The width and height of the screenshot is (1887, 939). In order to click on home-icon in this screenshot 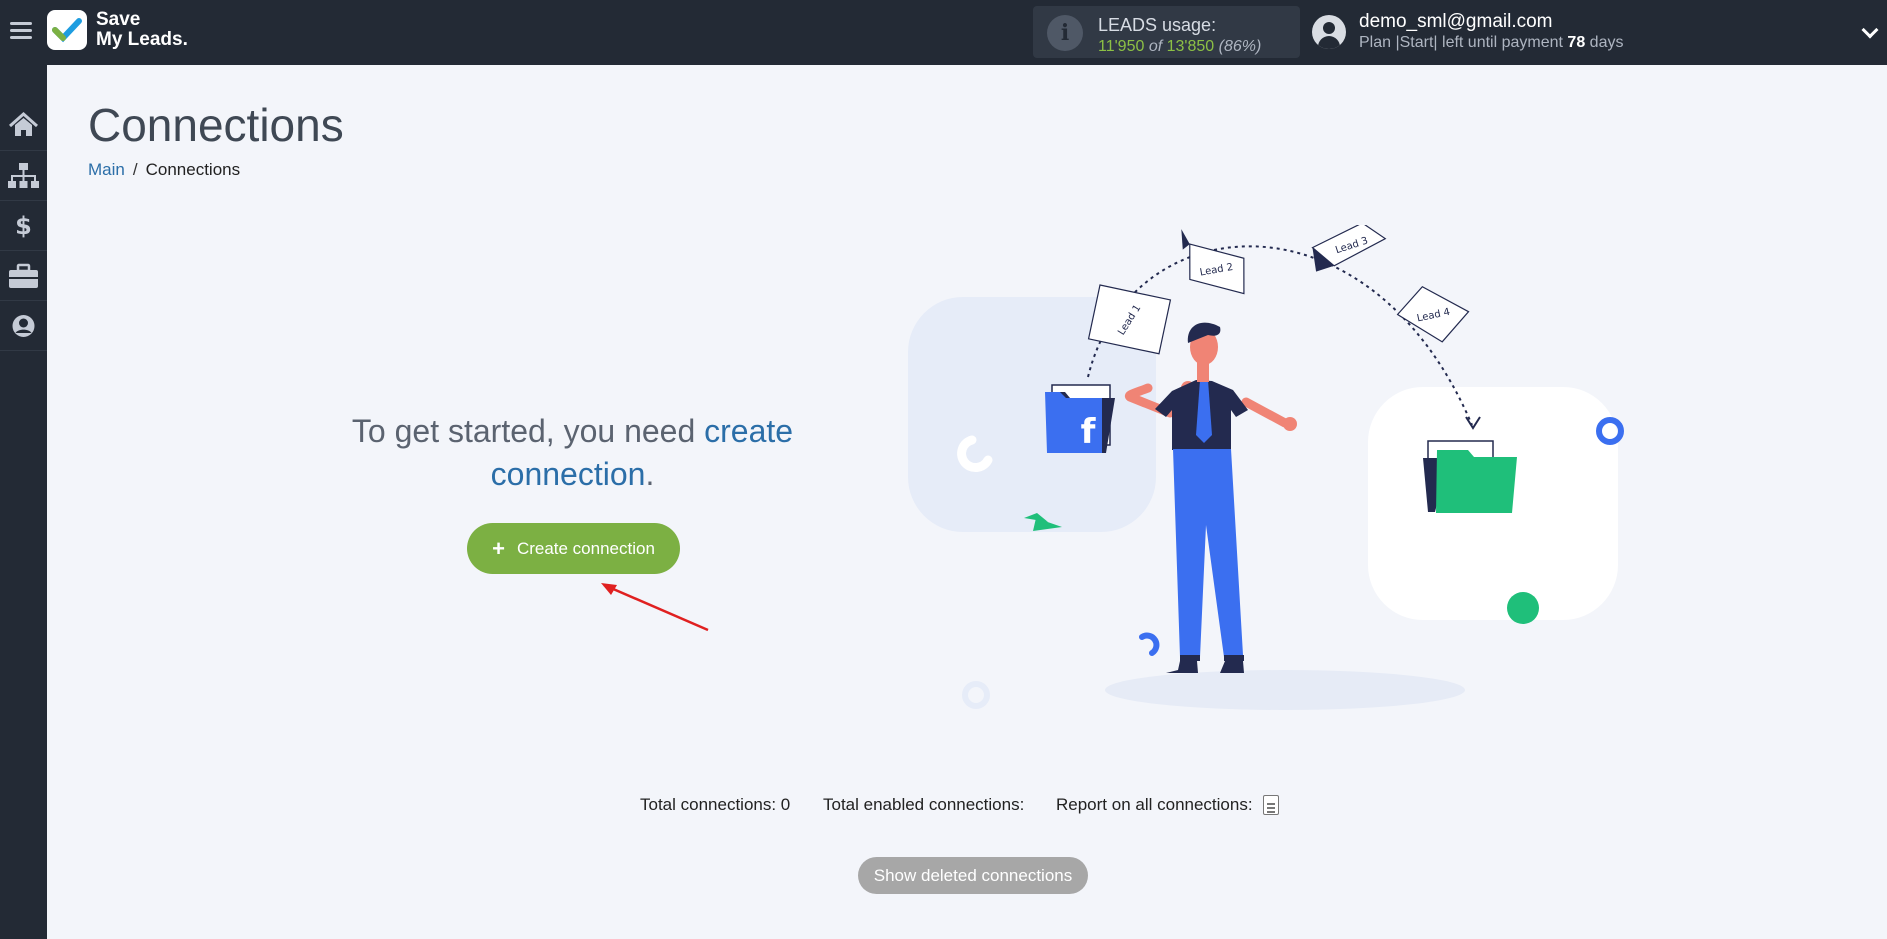, I will do `click(23, 123)`.